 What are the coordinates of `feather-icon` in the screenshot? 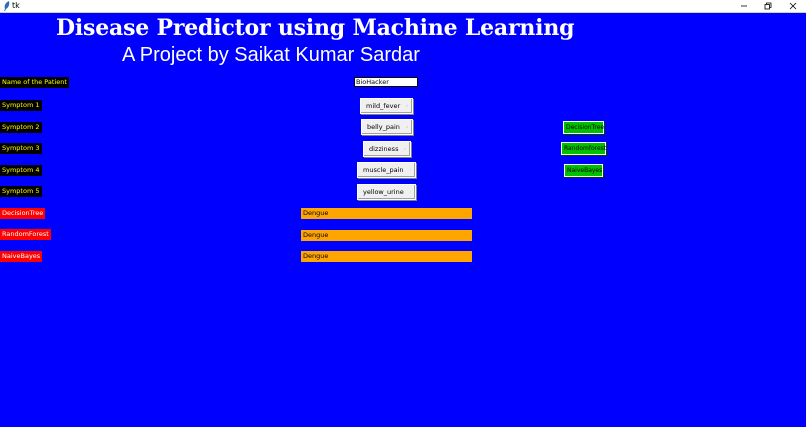 It's located at (7, 6).